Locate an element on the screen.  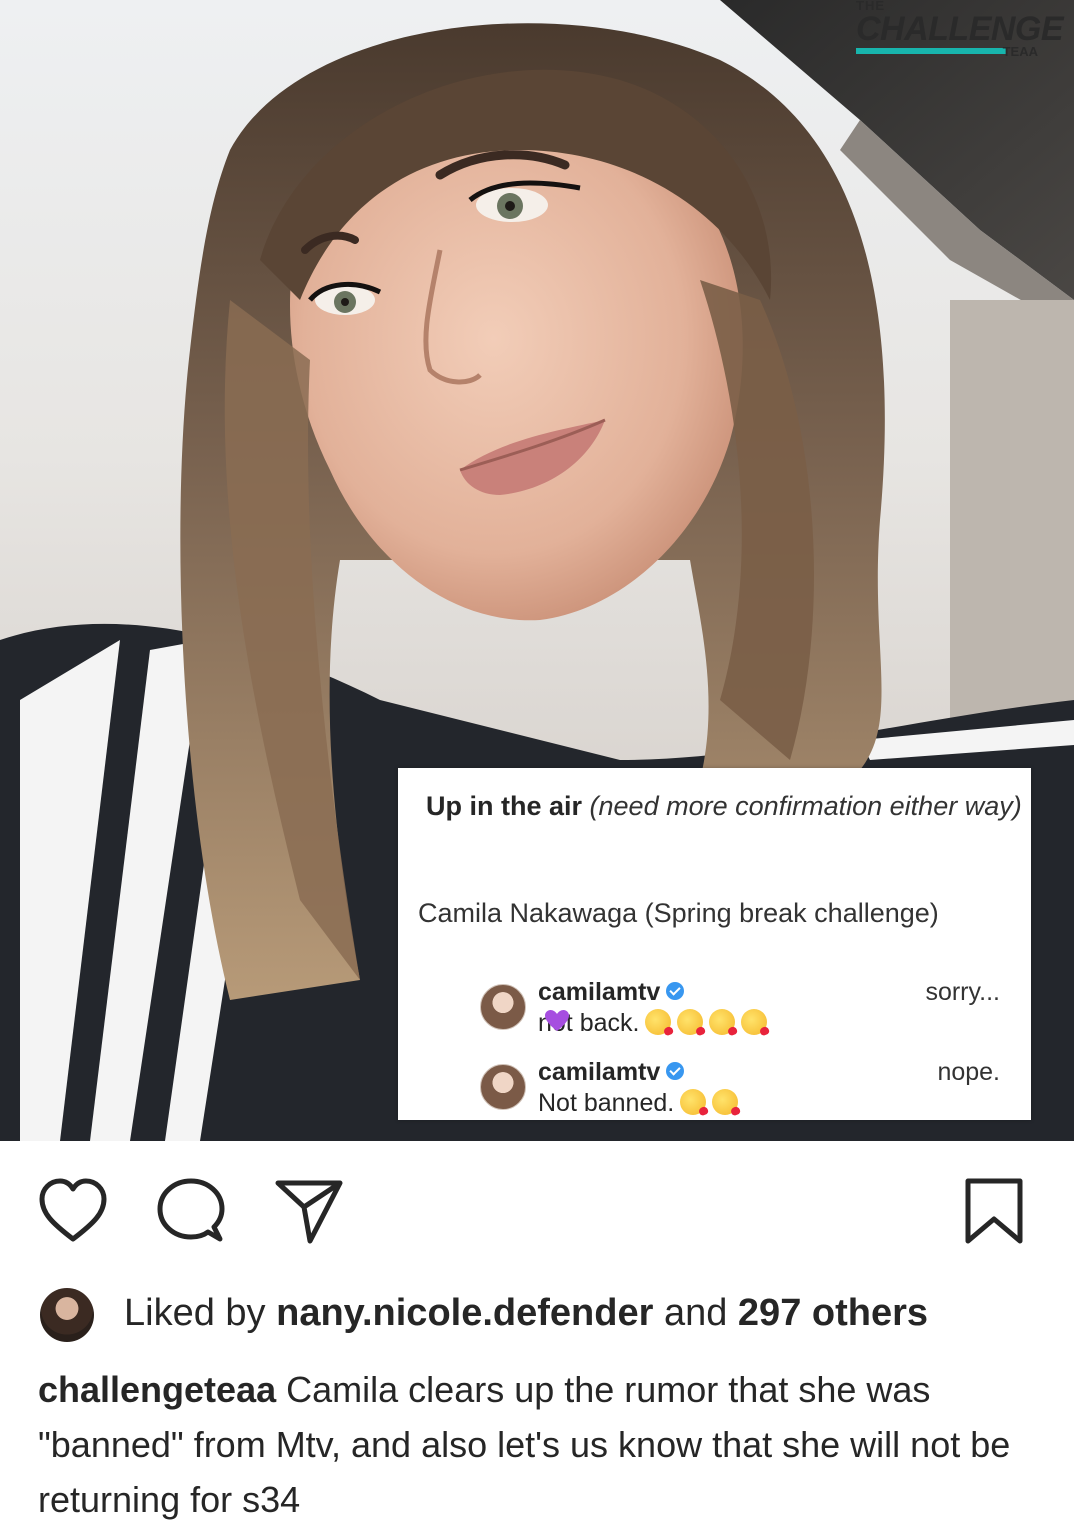
comment-text: not back. is located at coordinates (653, 1023).